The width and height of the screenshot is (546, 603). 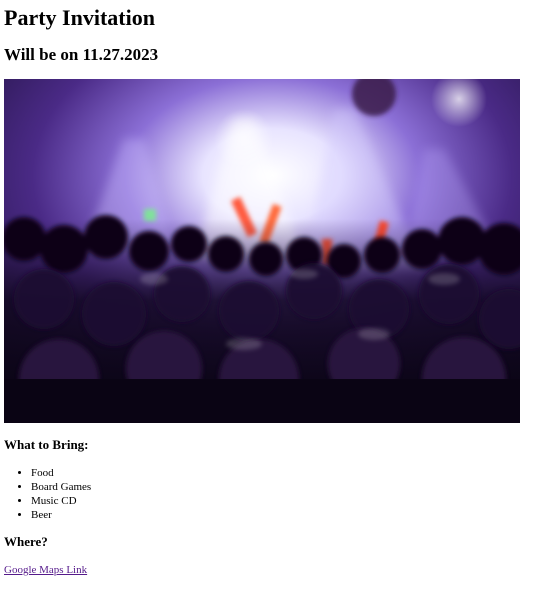 I want to click on bring-list: Food Board Games Music CD Beer, so click(x=61, y=494).